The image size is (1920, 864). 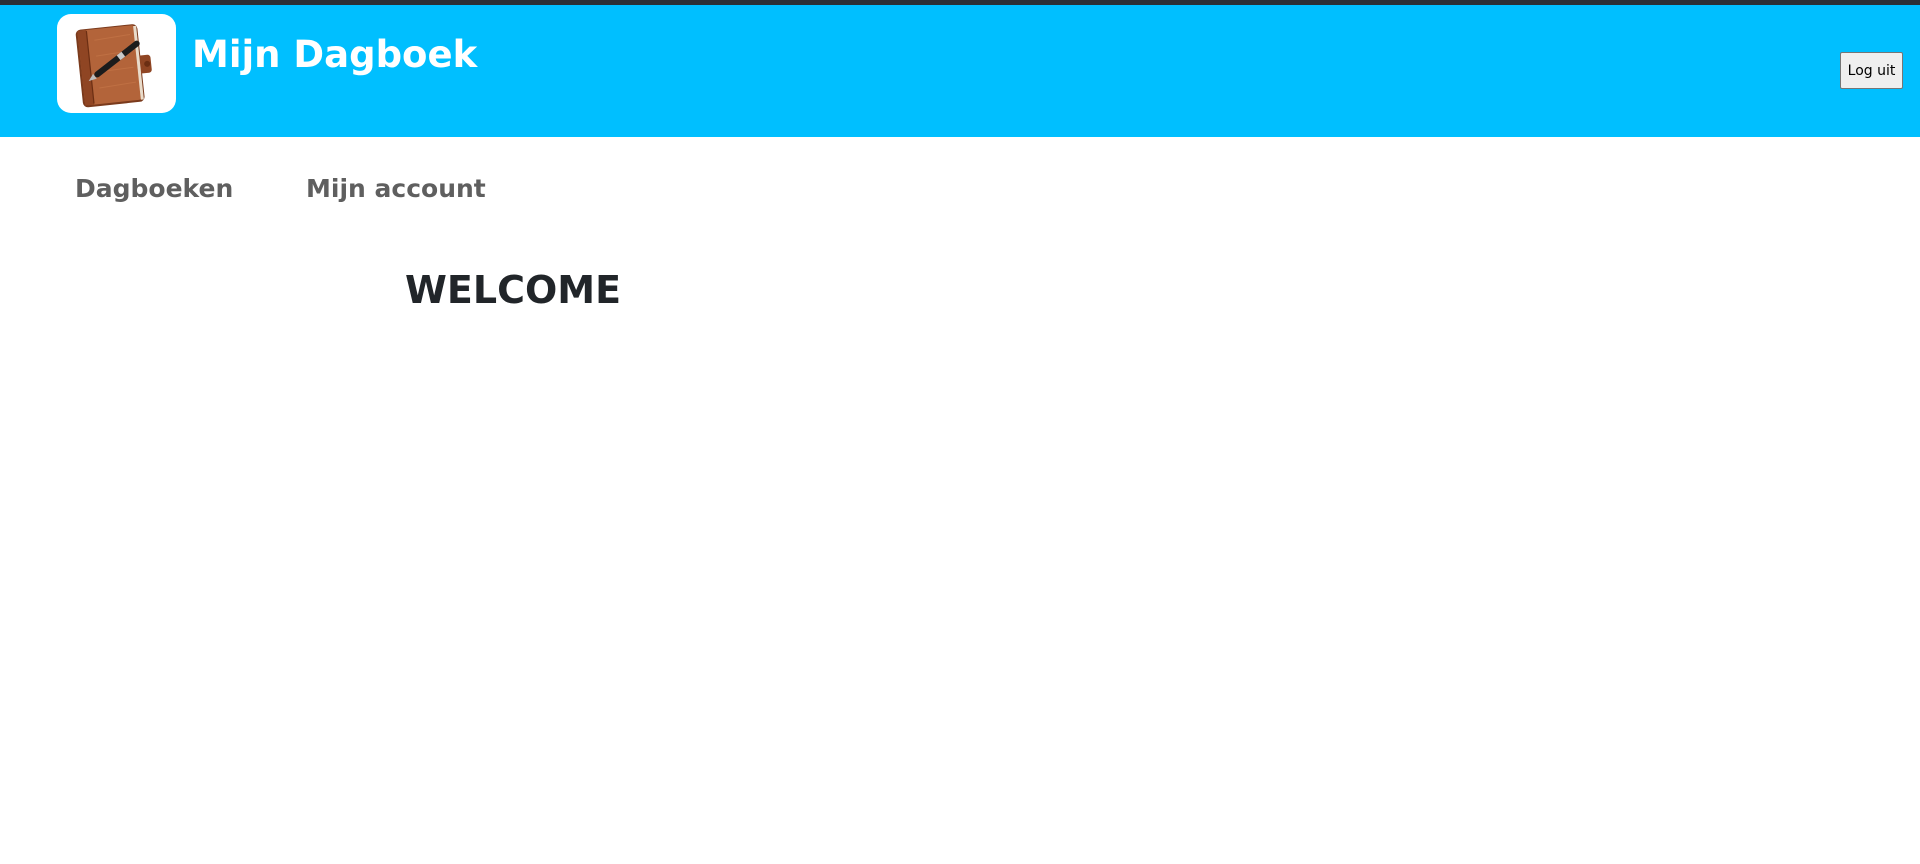 What do you see at coordinates (154, 188) in the screenshot?
I see `nav-item-dagboeken: Dagboeken` at bounding box center [154, 188].